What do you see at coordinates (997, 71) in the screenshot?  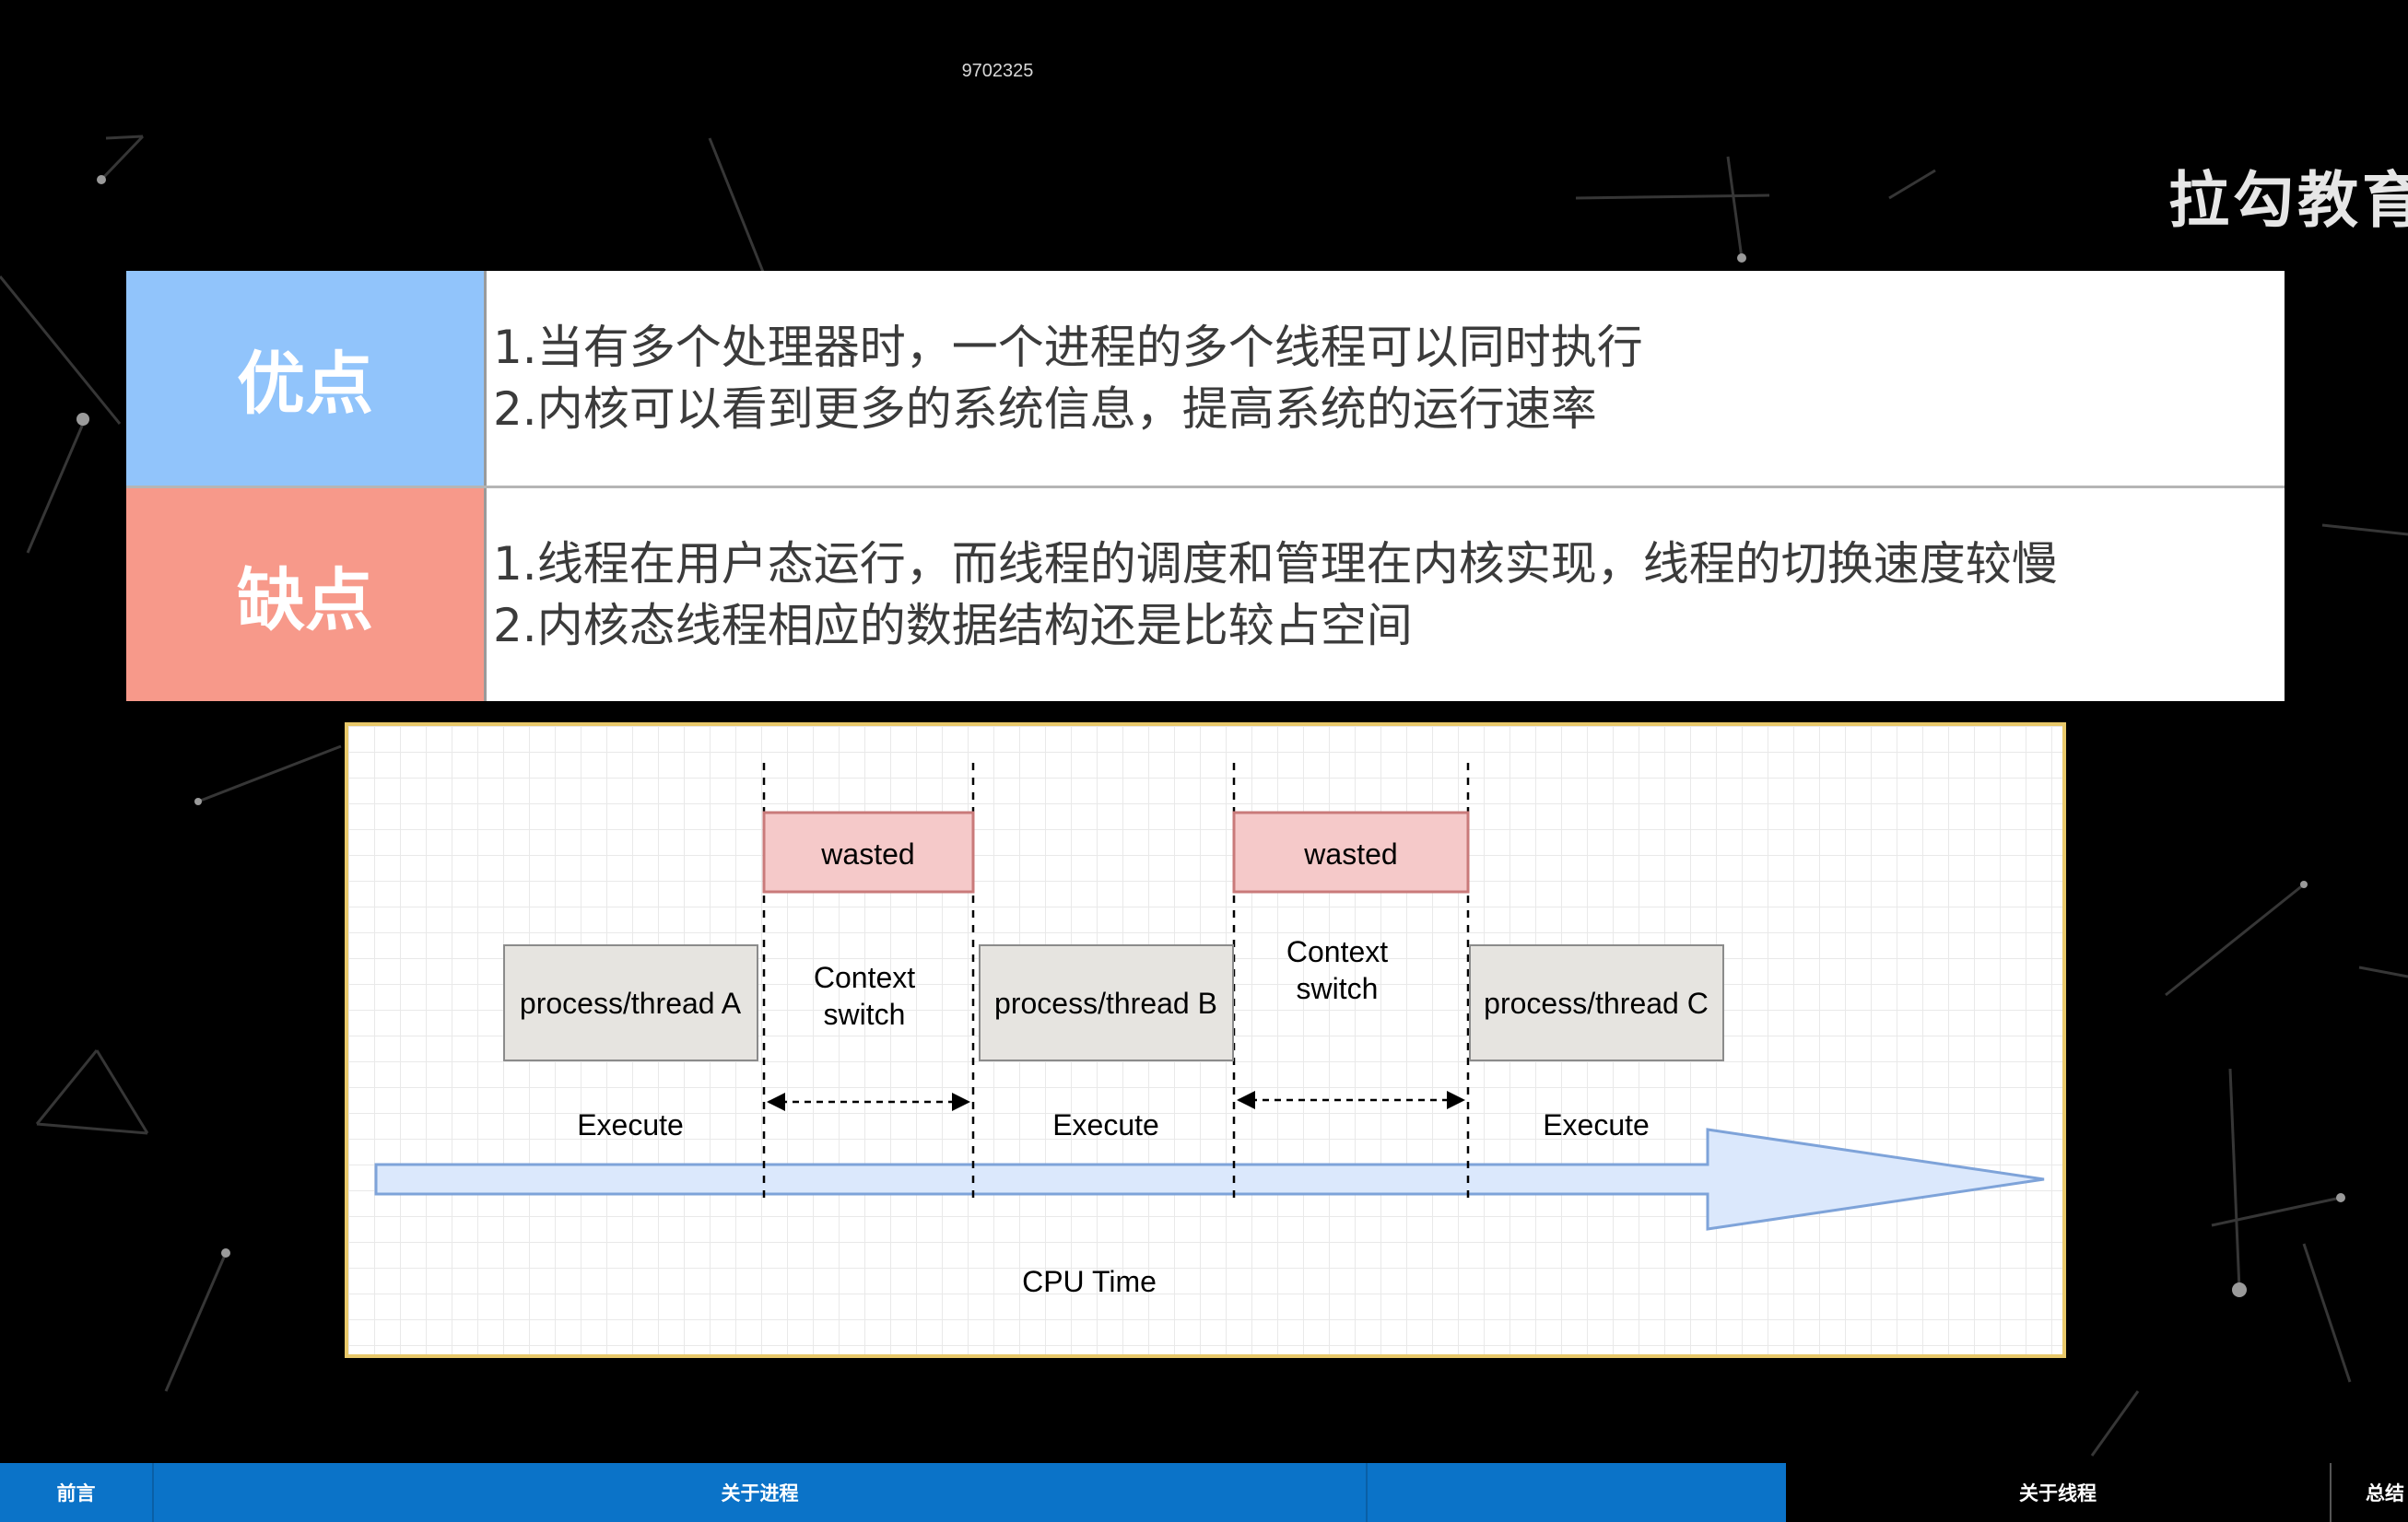 I see `watermark-id: 9702325` at bounding box center [997, 71].